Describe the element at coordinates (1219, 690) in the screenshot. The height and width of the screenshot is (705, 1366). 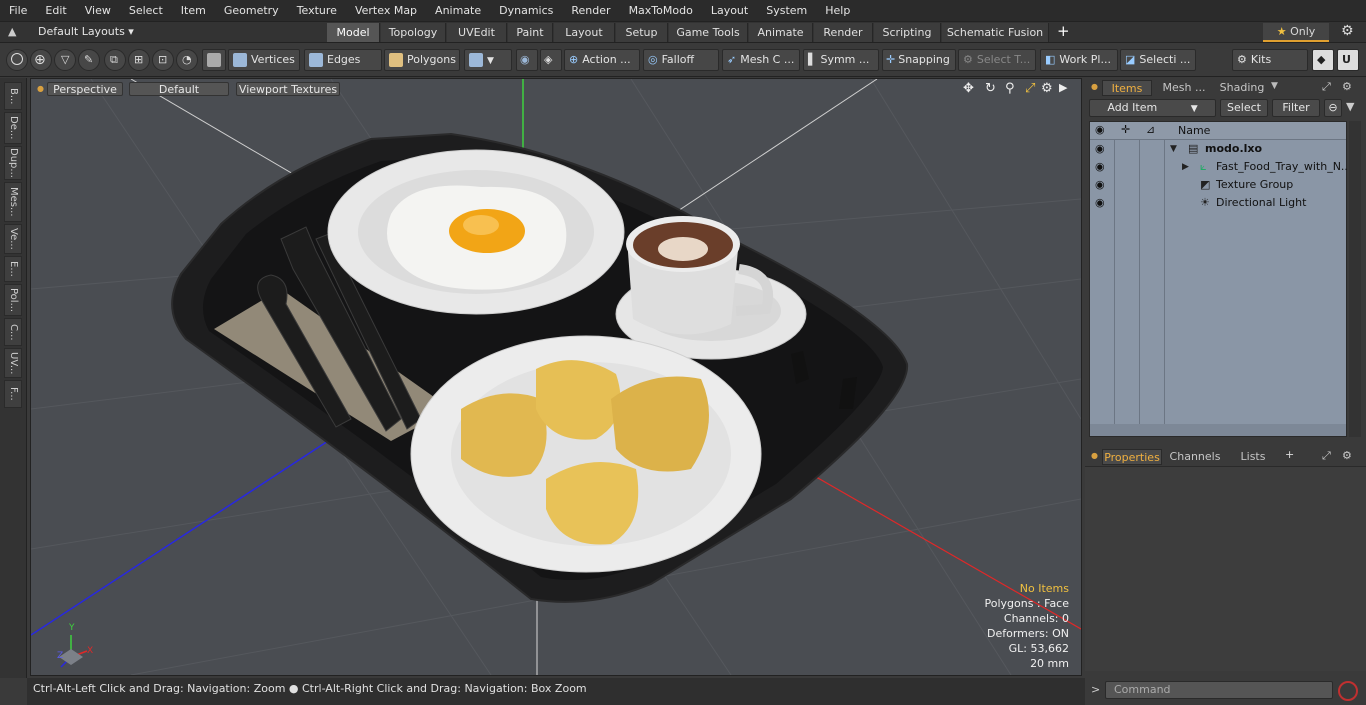
I see `command-input: Command` at that location.